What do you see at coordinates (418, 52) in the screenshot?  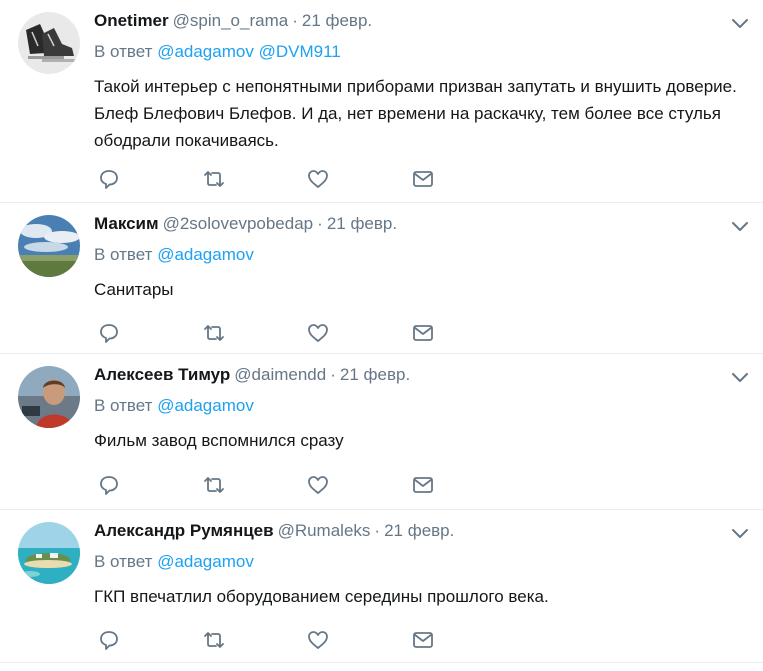 I see `reply-context: В ответ @adagamov @DVM911` at bounding box center [418, 52].